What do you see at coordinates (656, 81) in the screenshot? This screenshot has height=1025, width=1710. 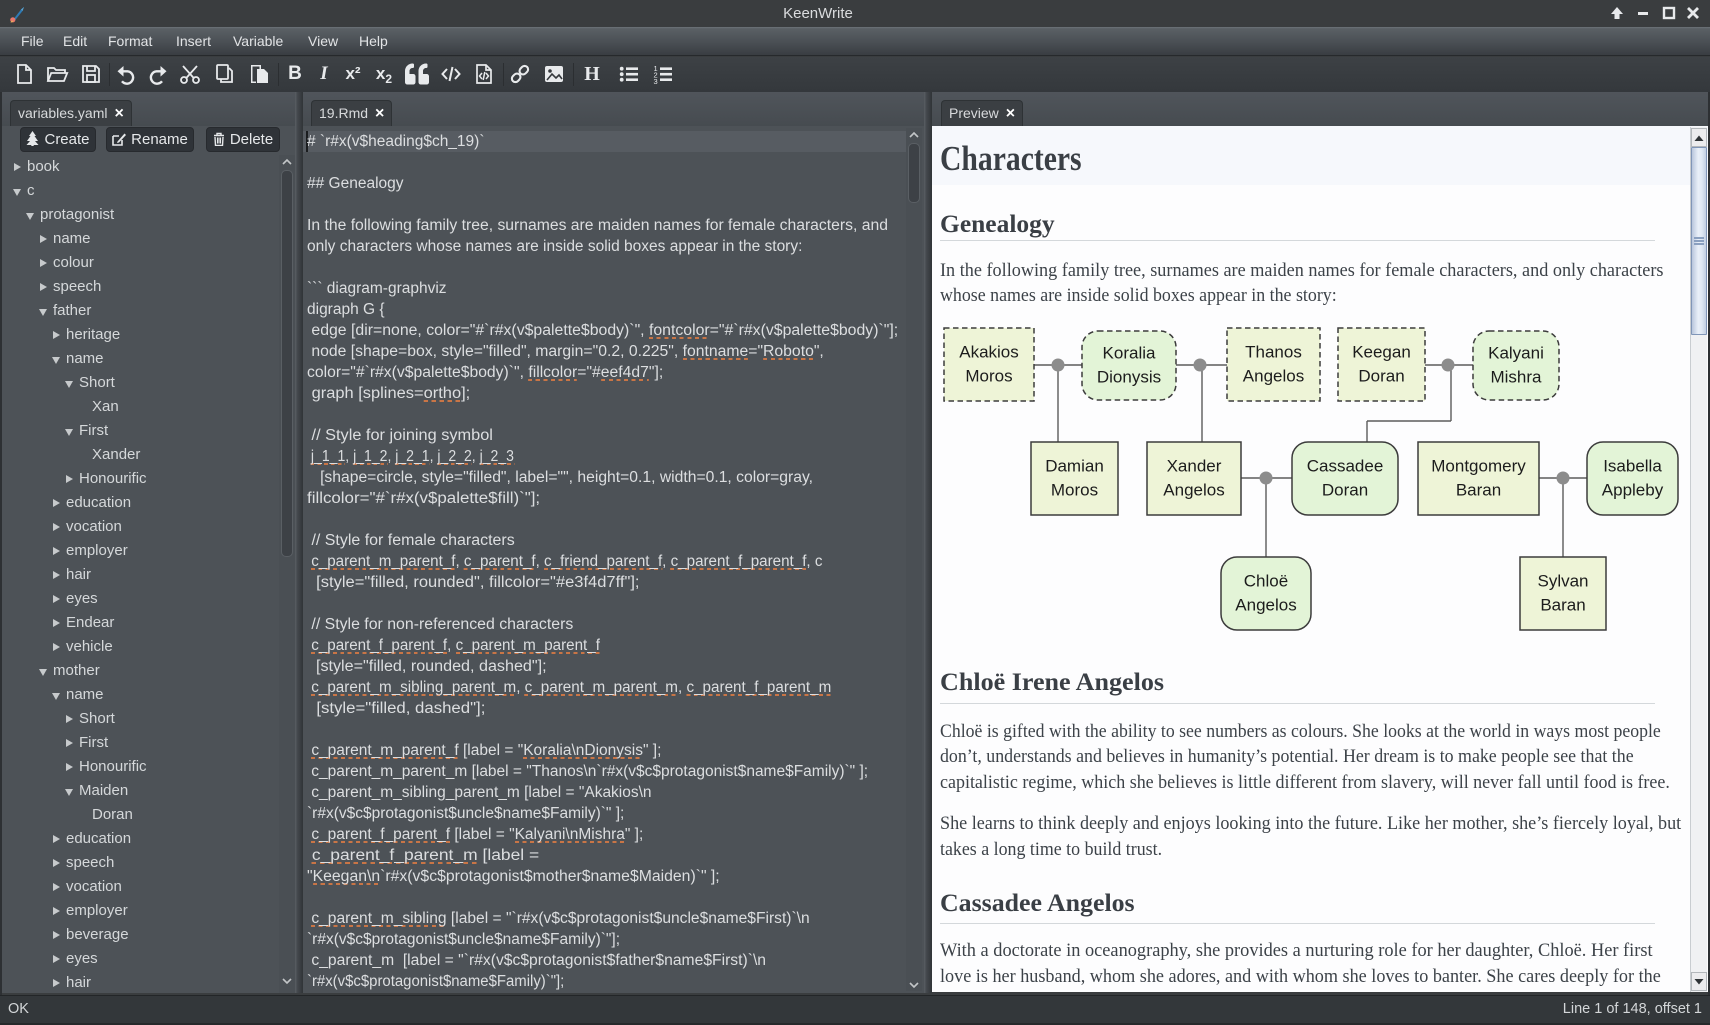 I see `svg-text: 3` at bounding box center [656, 81].